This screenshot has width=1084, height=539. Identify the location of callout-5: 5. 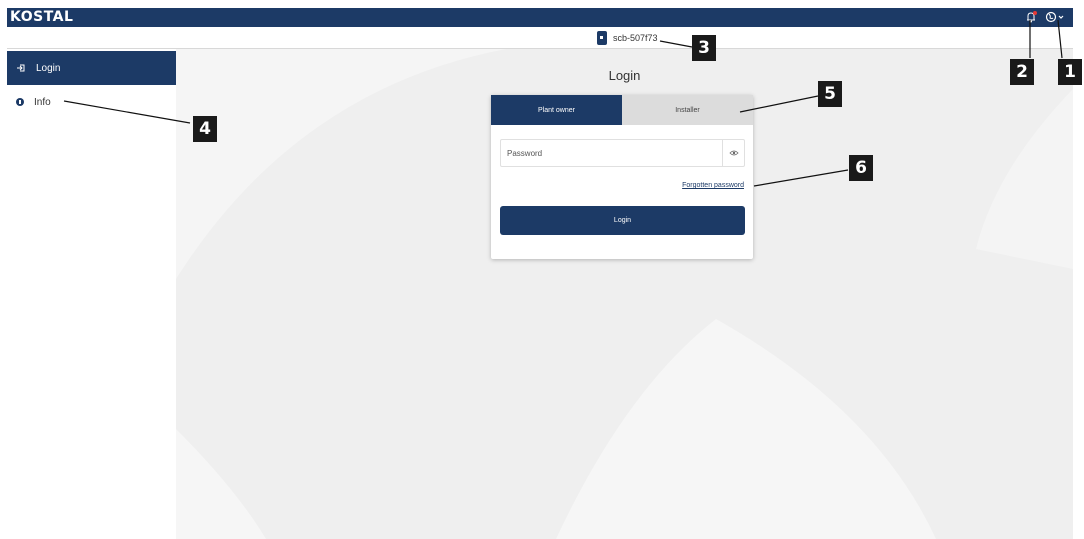
(830, 94).